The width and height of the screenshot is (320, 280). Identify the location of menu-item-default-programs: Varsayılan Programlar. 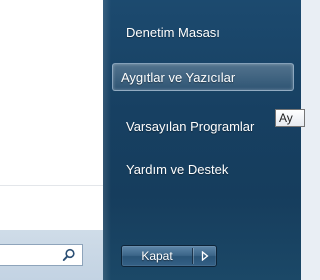
(206, 127).